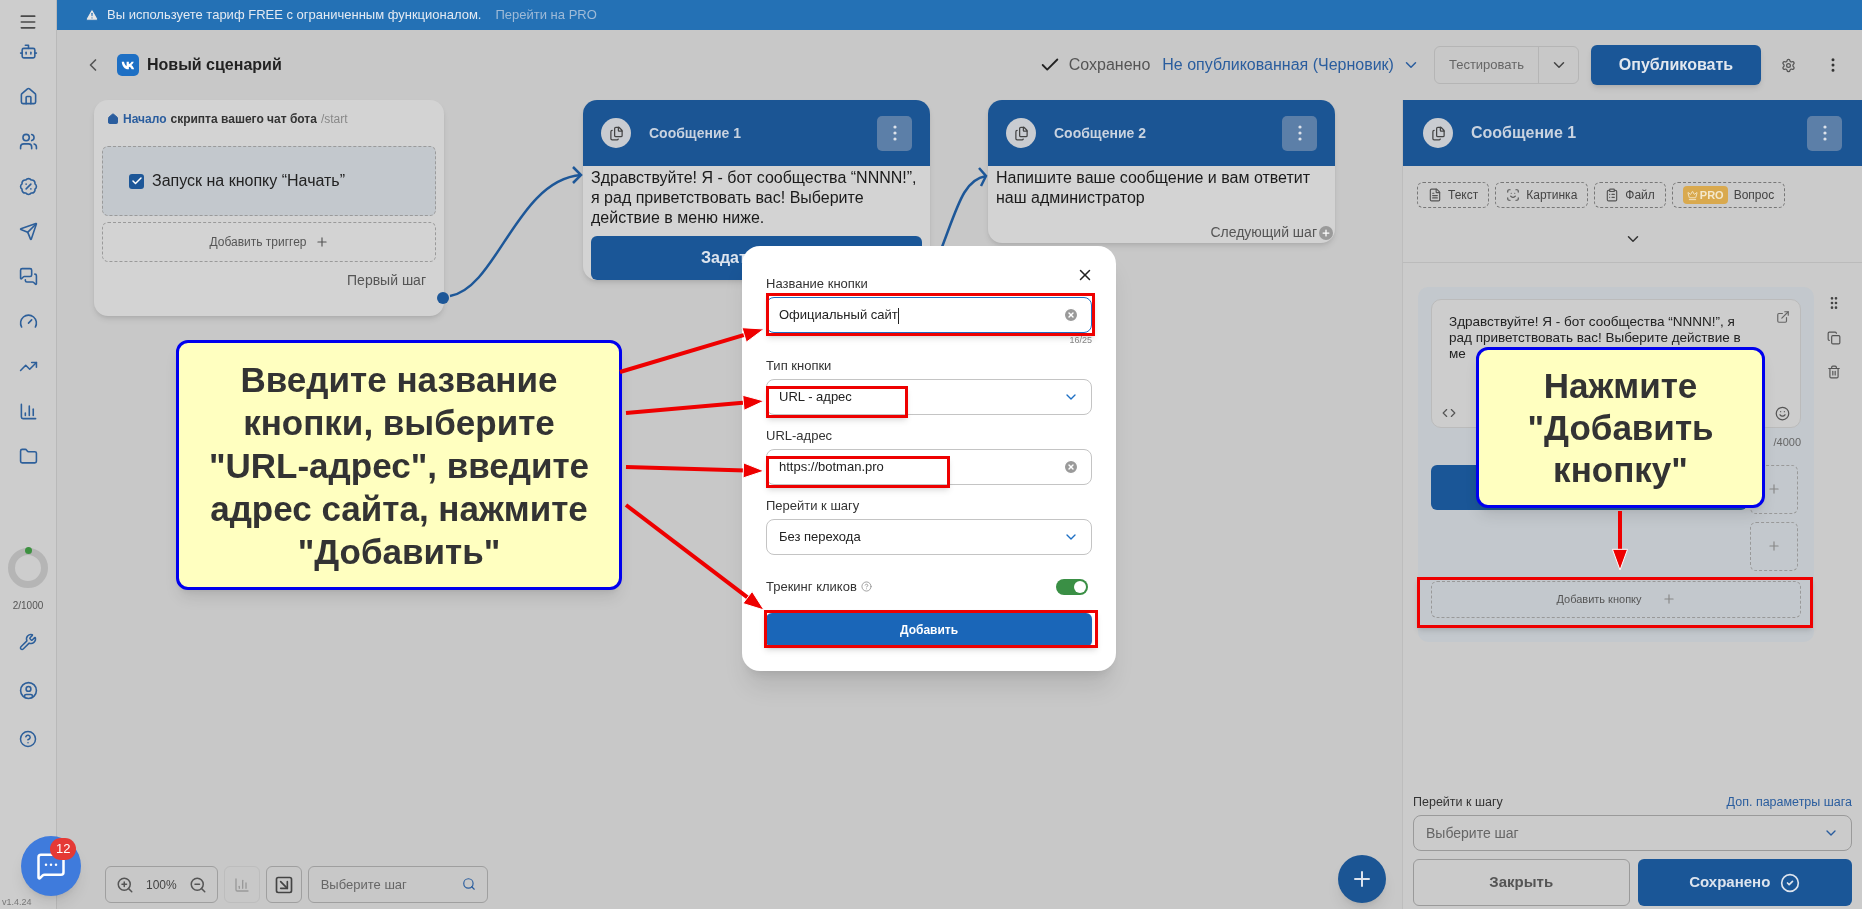 Image resolution: width=1862 pixels, height=909 pixels. What do you see at coordinates (1100, 133) in the screenshot?
I see `node-title: Сообщение 2` at bounding box center [1100, 133].